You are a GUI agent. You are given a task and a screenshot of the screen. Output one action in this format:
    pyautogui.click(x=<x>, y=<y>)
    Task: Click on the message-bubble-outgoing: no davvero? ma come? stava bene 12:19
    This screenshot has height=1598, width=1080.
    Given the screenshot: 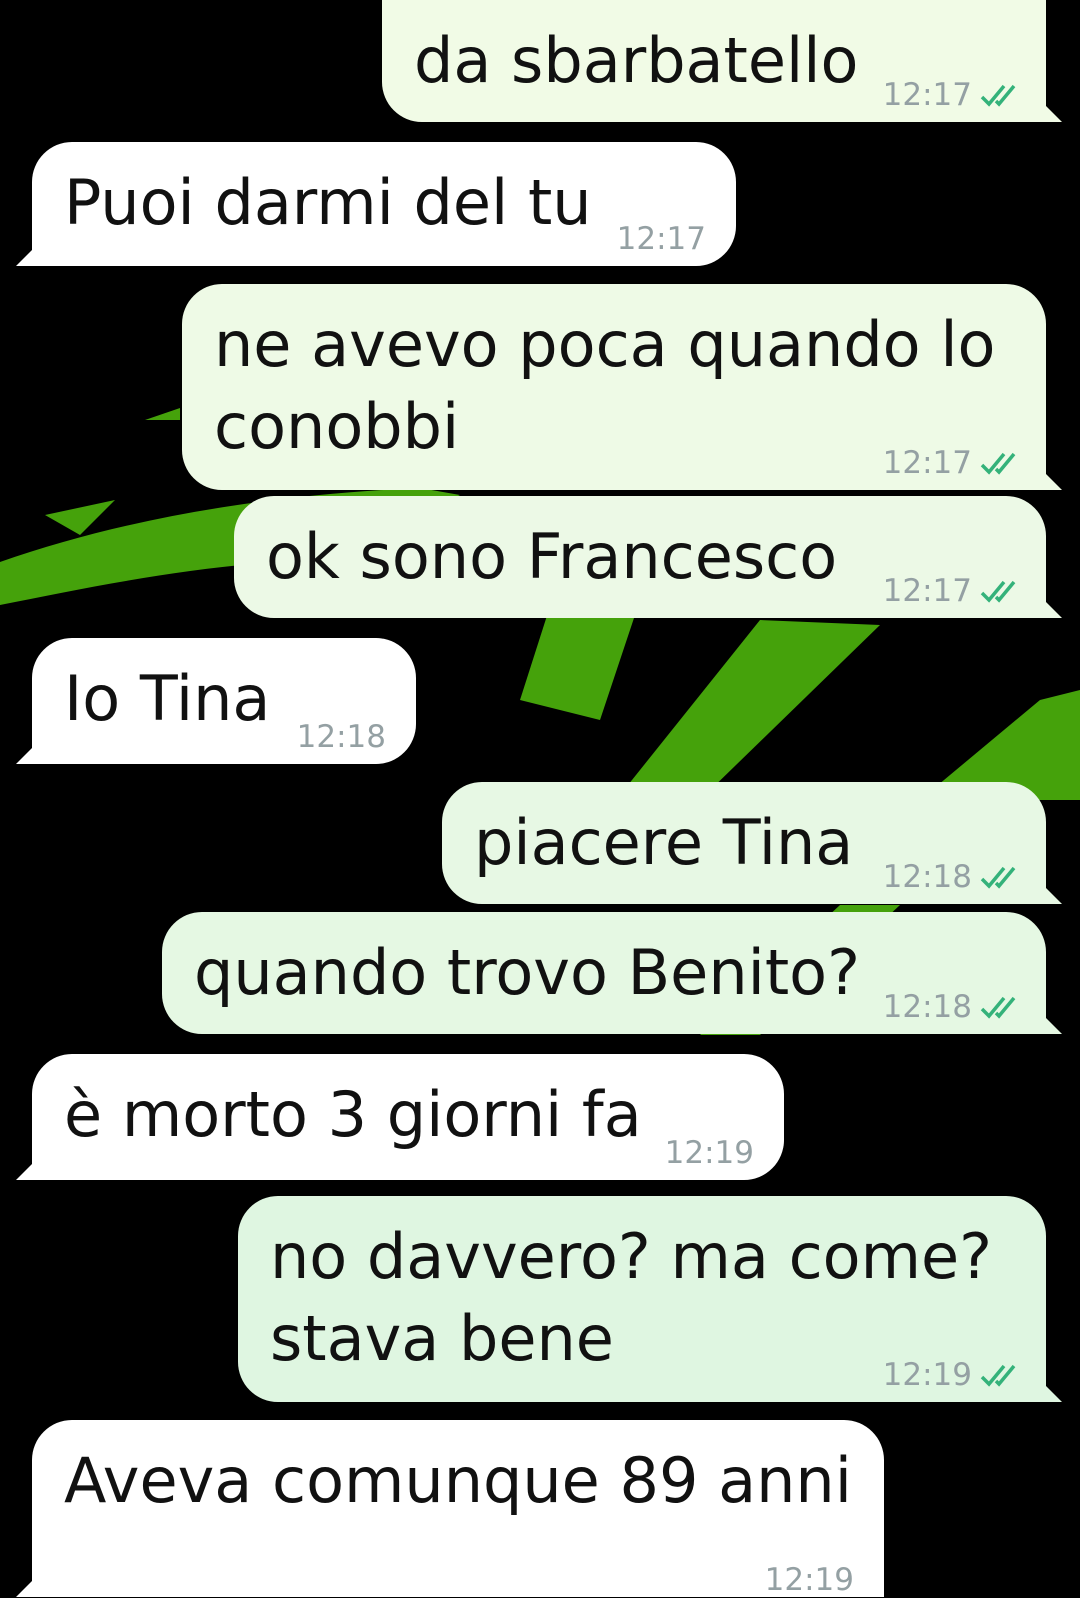 What is the action you would take?
    pyautogui.click(x=650, y=1299)
    